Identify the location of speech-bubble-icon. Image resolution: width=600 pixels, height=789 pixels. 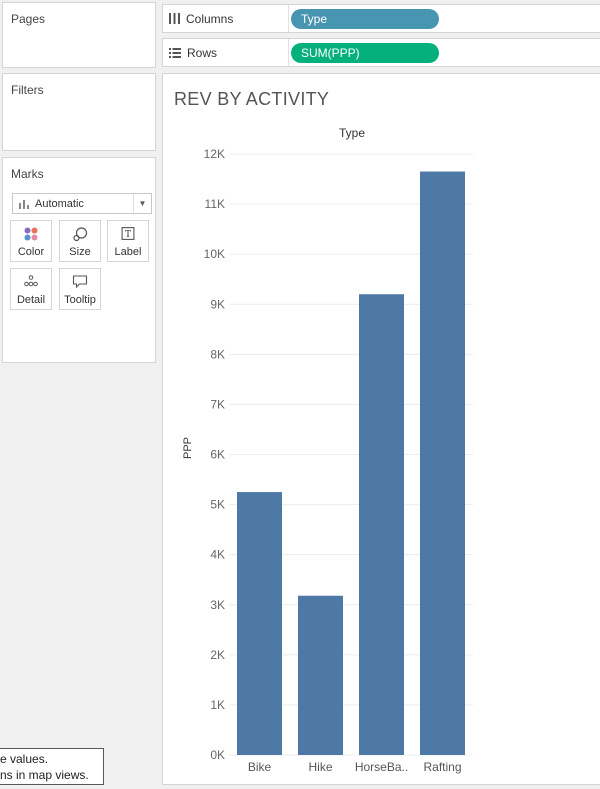
(80, 283).